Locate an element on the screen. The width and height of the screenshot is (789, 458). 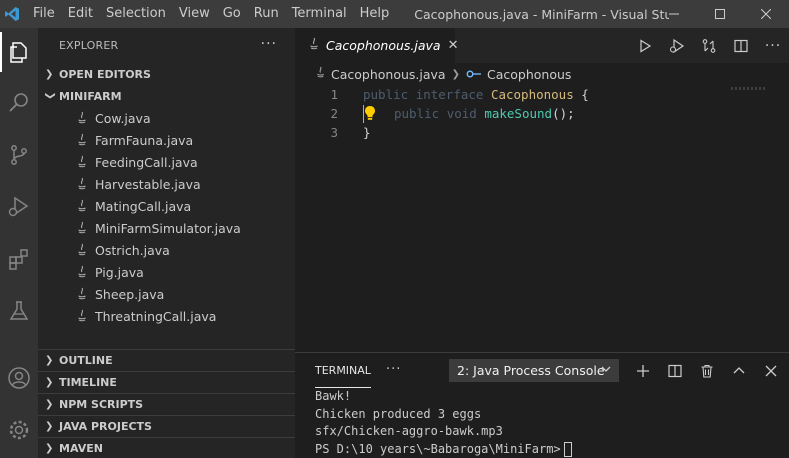
breadcrumb-file: Cacophonous.java is located at coordinates (388, 74).